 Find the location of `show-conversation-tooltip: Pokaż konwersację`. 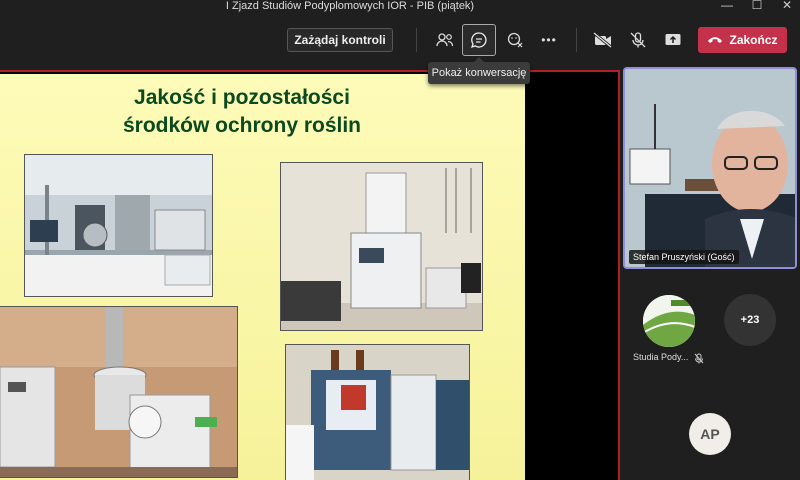

show-conversation-tooltip: Pokaż konwersację is located at coordinates (479, 70).